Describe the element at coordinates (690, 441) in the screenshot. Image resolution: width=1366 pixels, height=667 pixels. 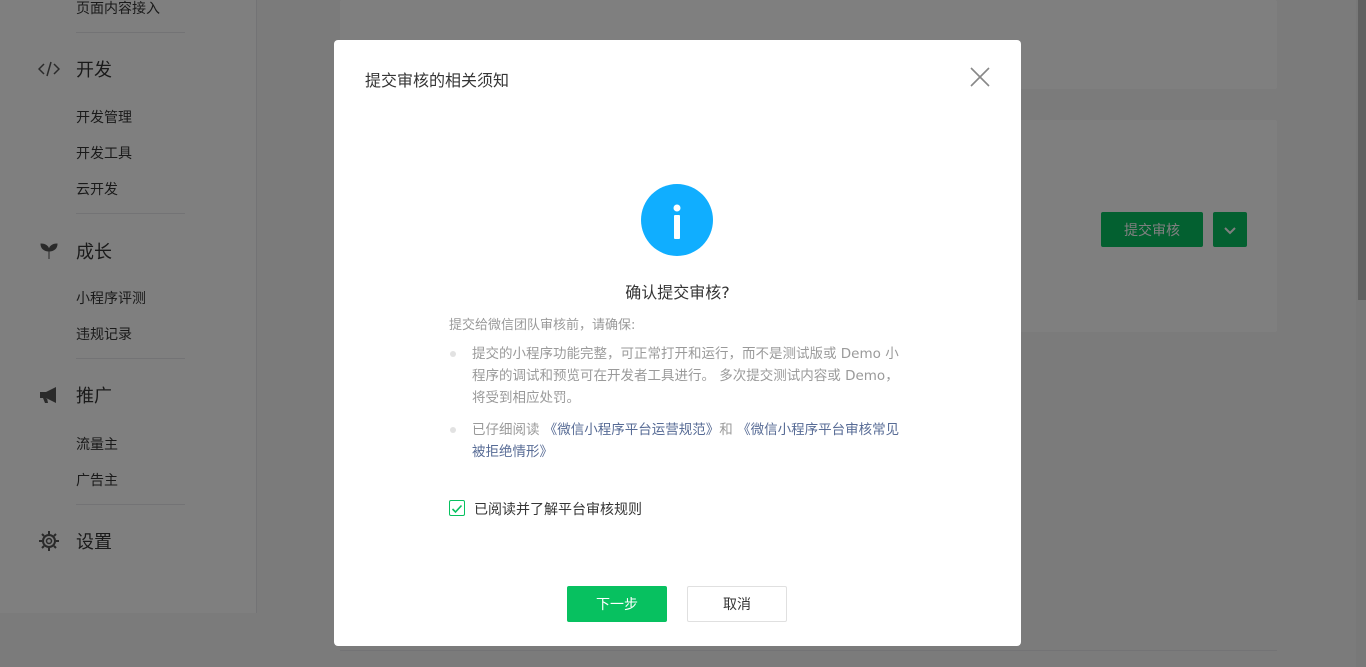
I see `requirement-text-2: 已仔细阅读 《微信小程序平台运营规范》和 《微信小程序平台审核常见被拒绝情形》` at that location.